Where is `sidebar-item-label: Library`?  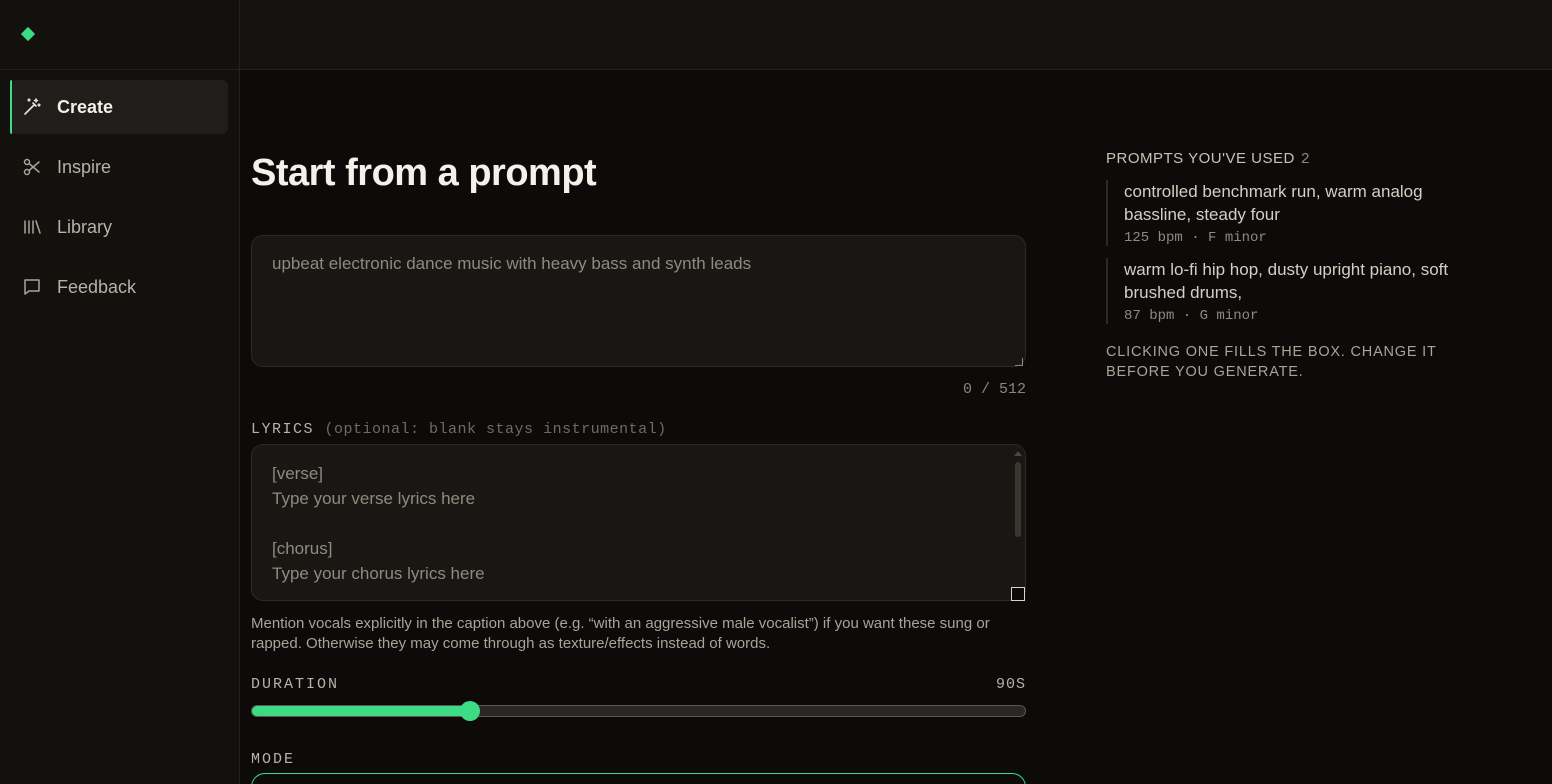
sidebar-item-label: Library is located at coordinates (85, 226).